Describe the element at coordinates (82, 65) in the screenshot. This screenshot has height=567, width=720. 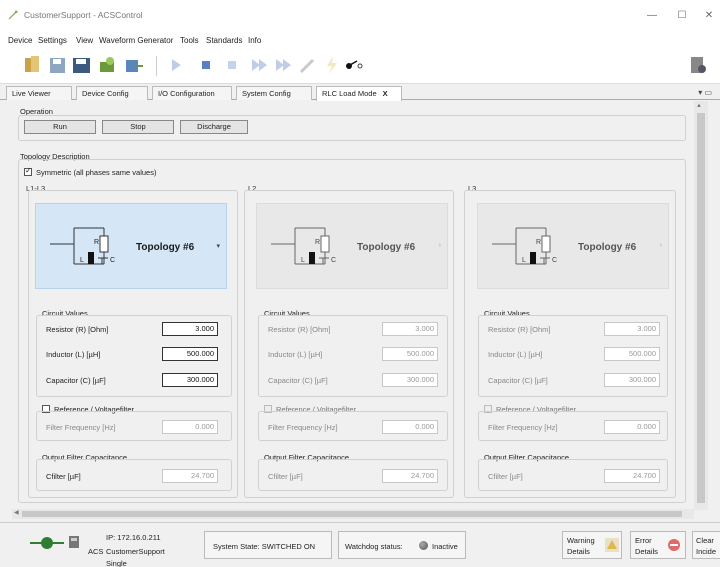
I see `save-as-icon` at that location.